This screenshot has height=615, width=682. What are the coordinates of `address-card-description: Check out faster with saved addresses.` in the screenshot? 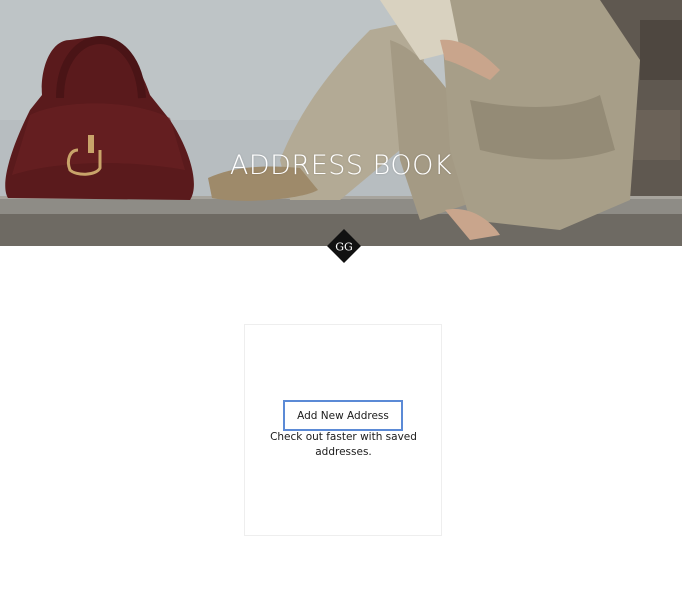 It's located at (343, 444).